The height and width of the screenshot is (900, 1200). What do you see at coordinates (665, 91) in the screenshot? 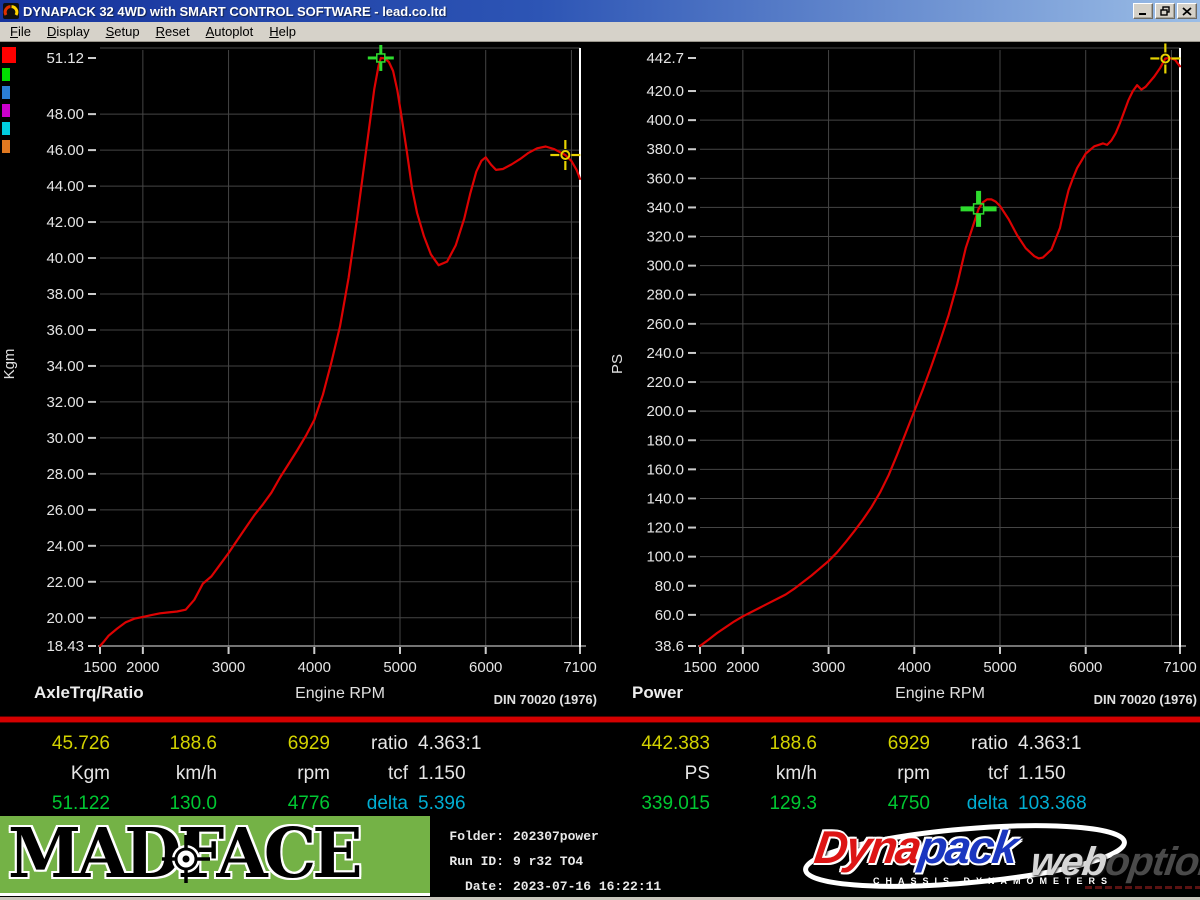
I see `svg-text: 420.0` at bounding box center [665, 91].